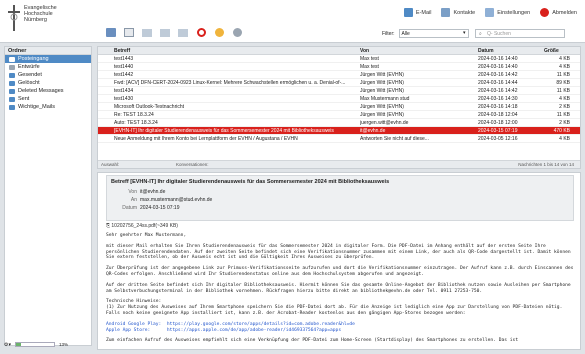 The image size is (585, 354). Describe the element at coordinates (33, 59) in the screenshot. I see `folder-label: Posteingang` at that location.